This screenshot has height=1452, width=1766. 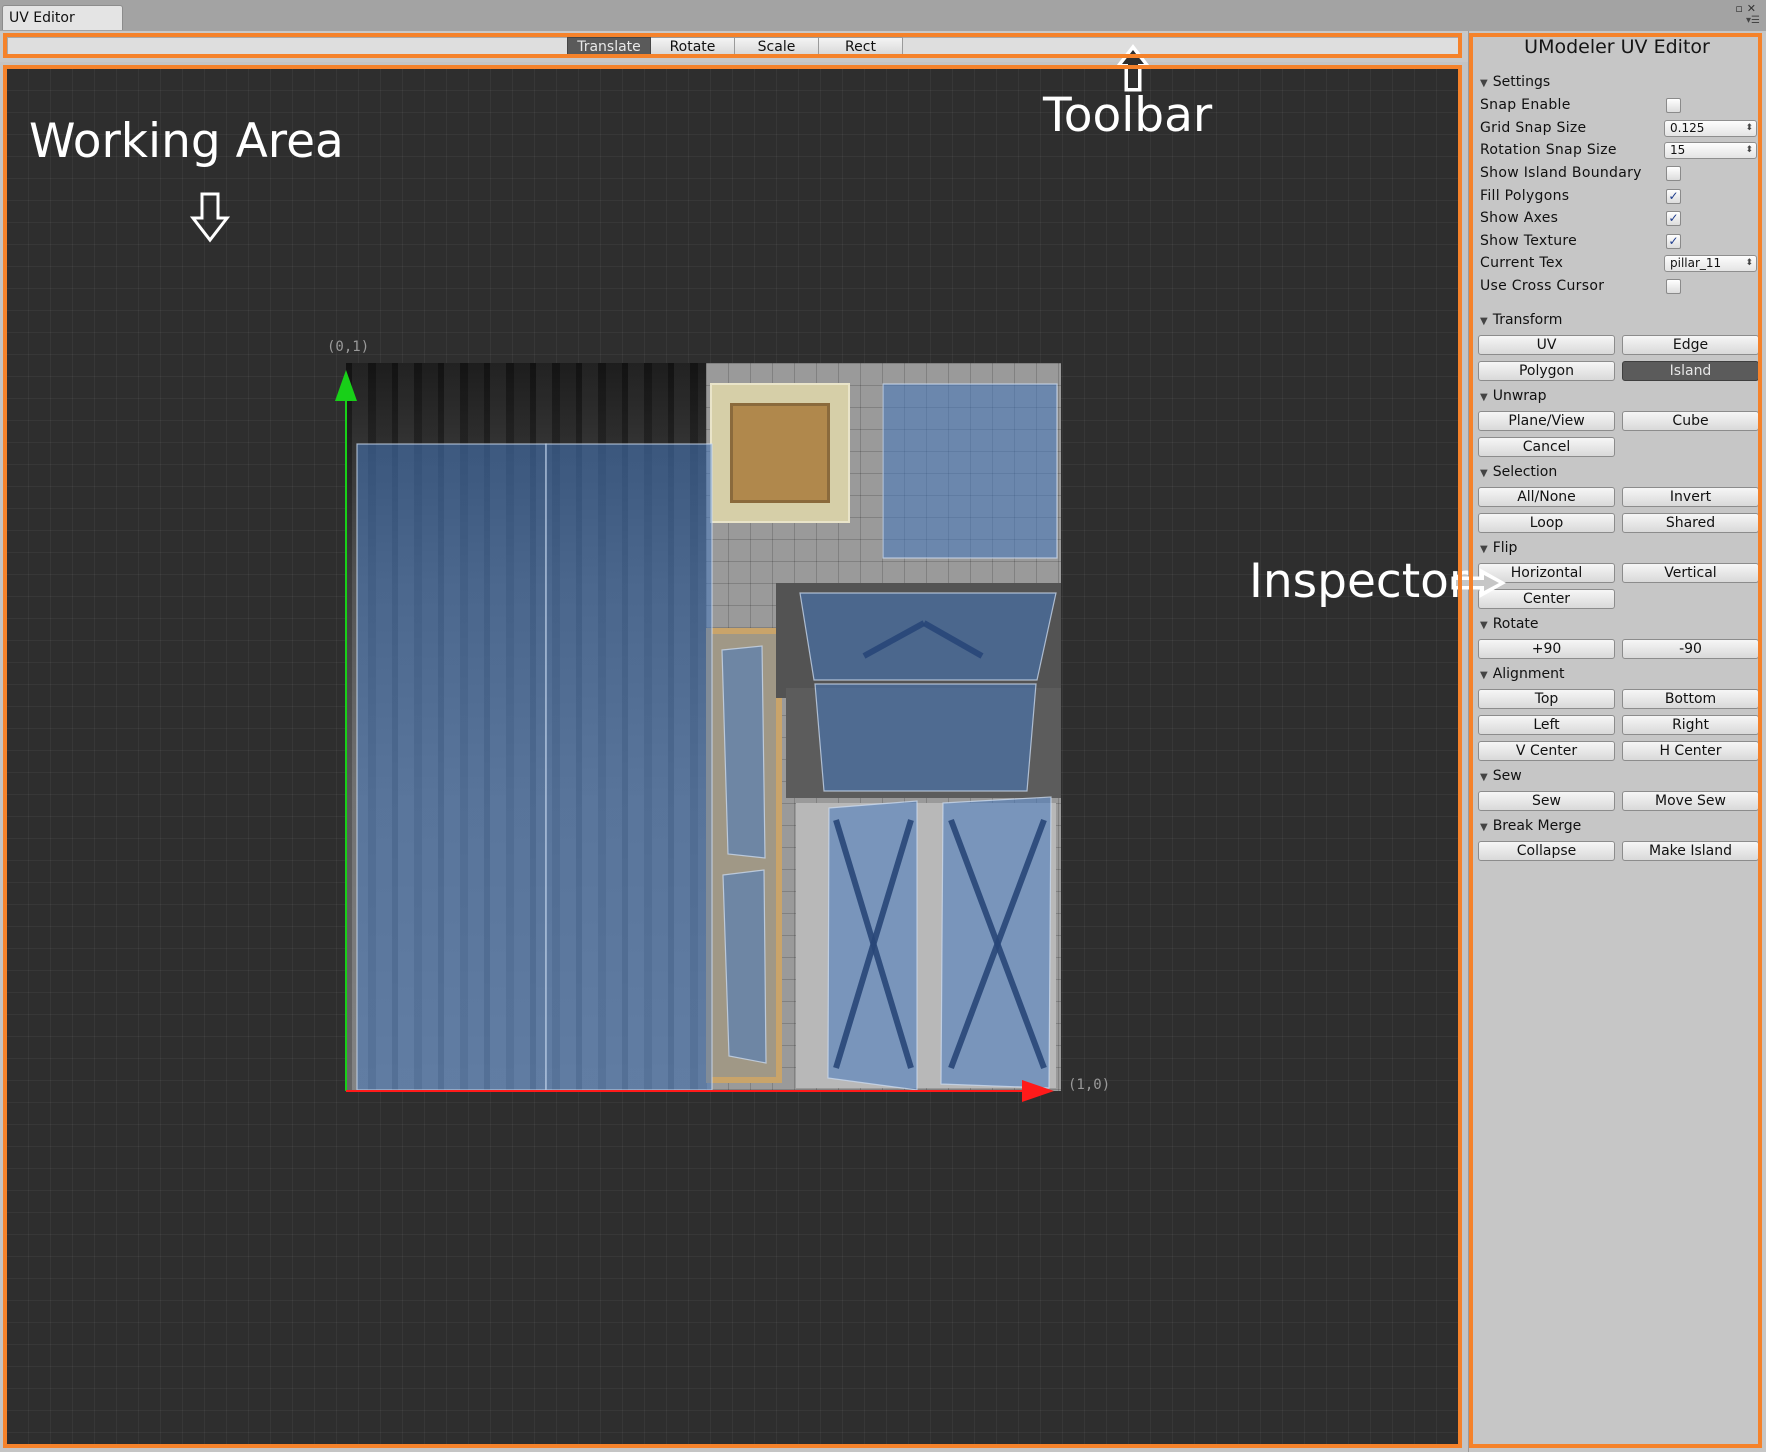 What do you see at coordinates (1673, 173) in the screenshot?
I see `show-island-boundary-checkbox` at bounding box center [1673, 173].